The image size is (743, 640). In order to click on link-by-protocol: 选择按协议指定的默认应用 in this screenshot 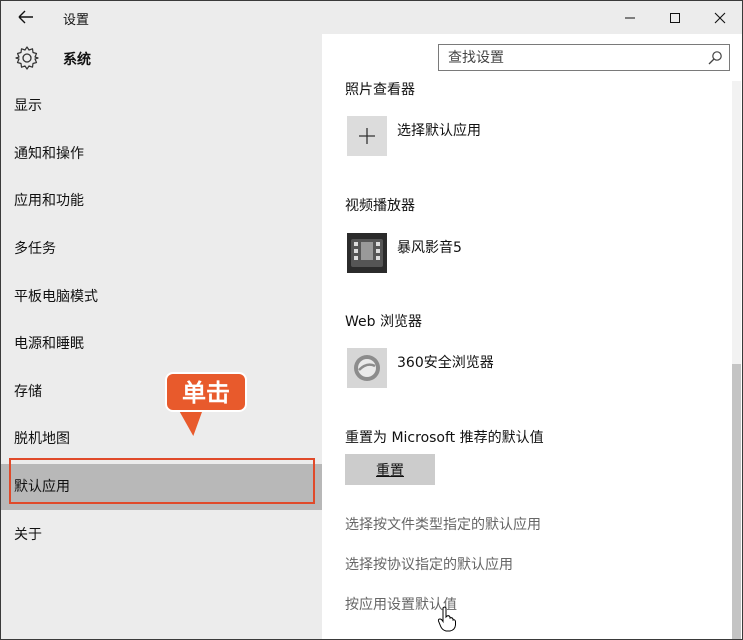, I will do `click(429, 564)`.